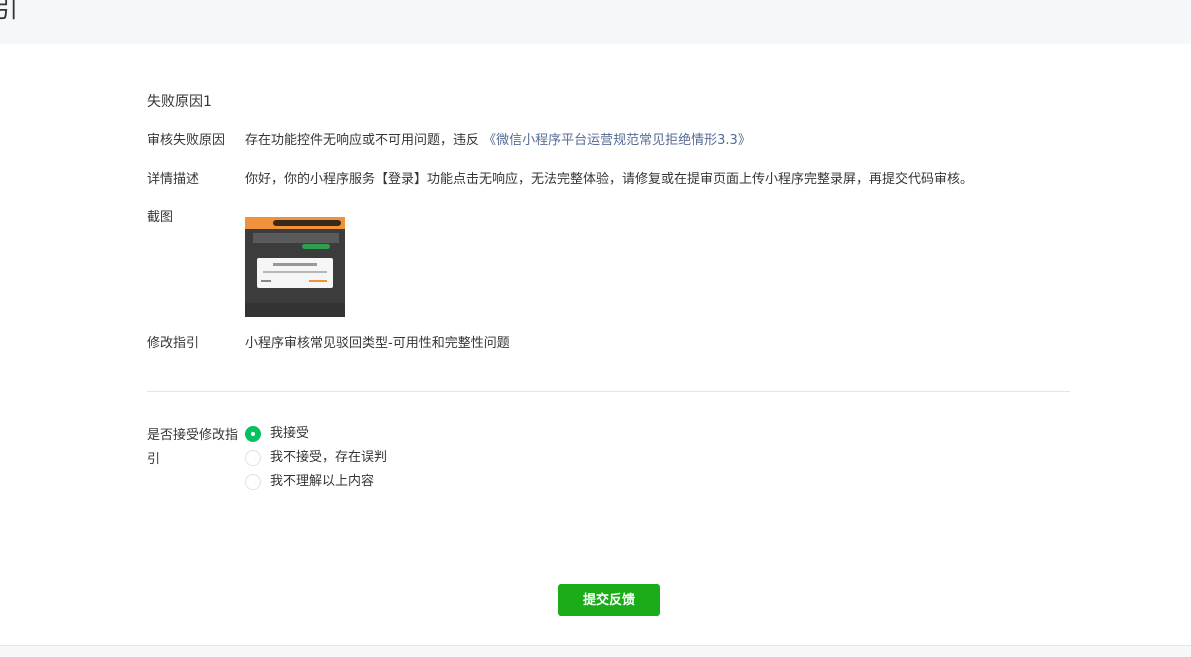 The image size is (1191, 657). I want to click on guide-link: 小程序审核常见驳回类型-可用性和完整性问题, so click(377, 344).